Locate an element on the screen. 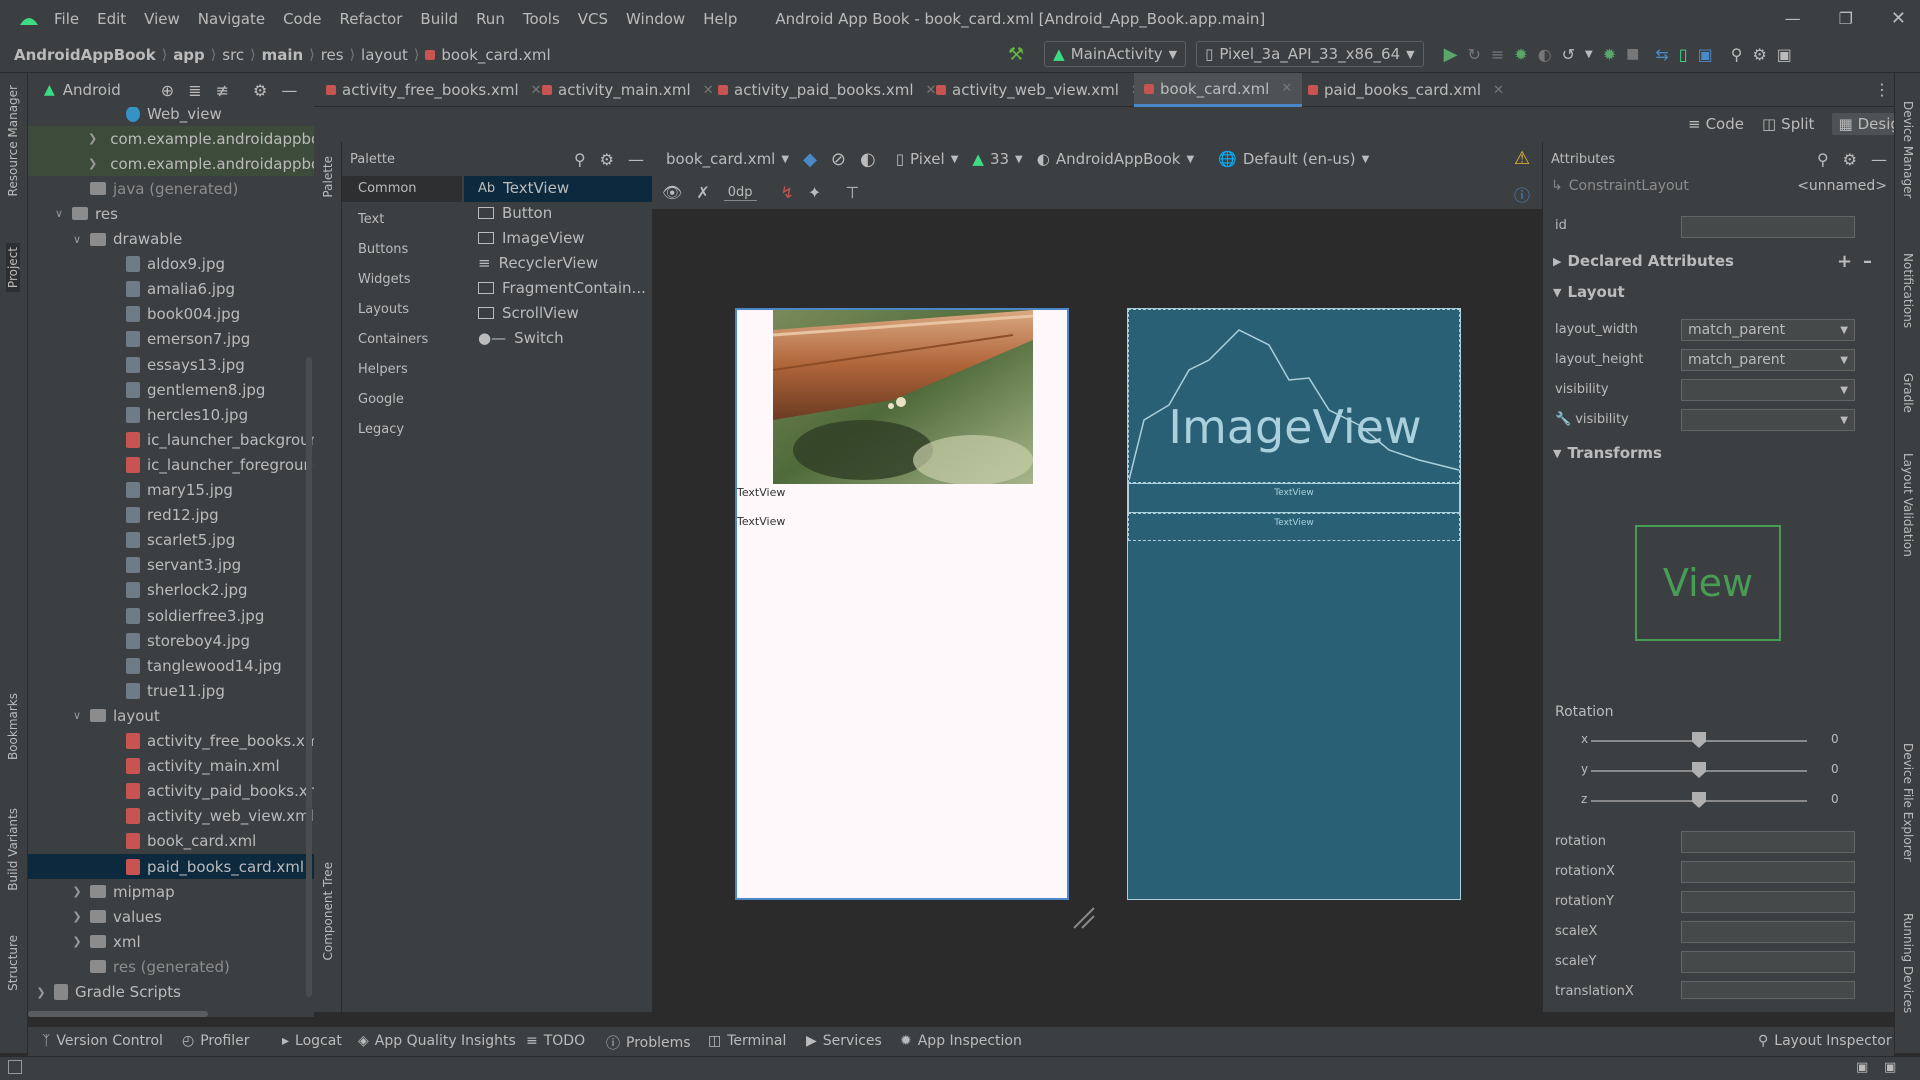 The width and height of the screenshot is (1920, 1080). tree-item: activity_main.xml is located at coordinates (193, 766).